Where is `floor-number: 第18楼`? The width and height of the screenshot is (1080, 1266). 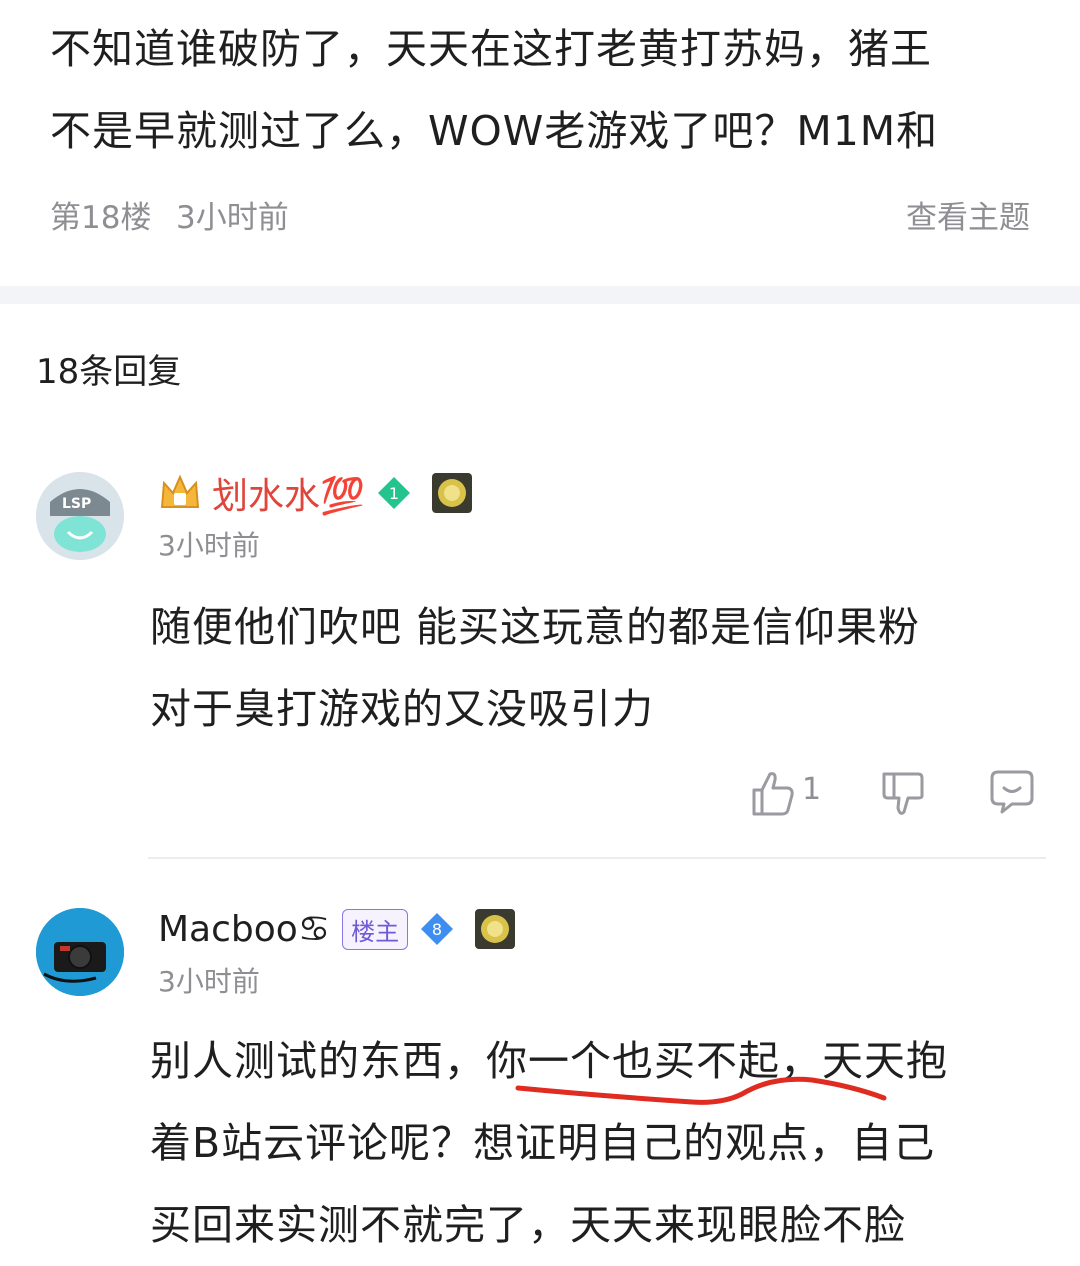
floor-number: 第18楼 is located at coordinates (101, 218).